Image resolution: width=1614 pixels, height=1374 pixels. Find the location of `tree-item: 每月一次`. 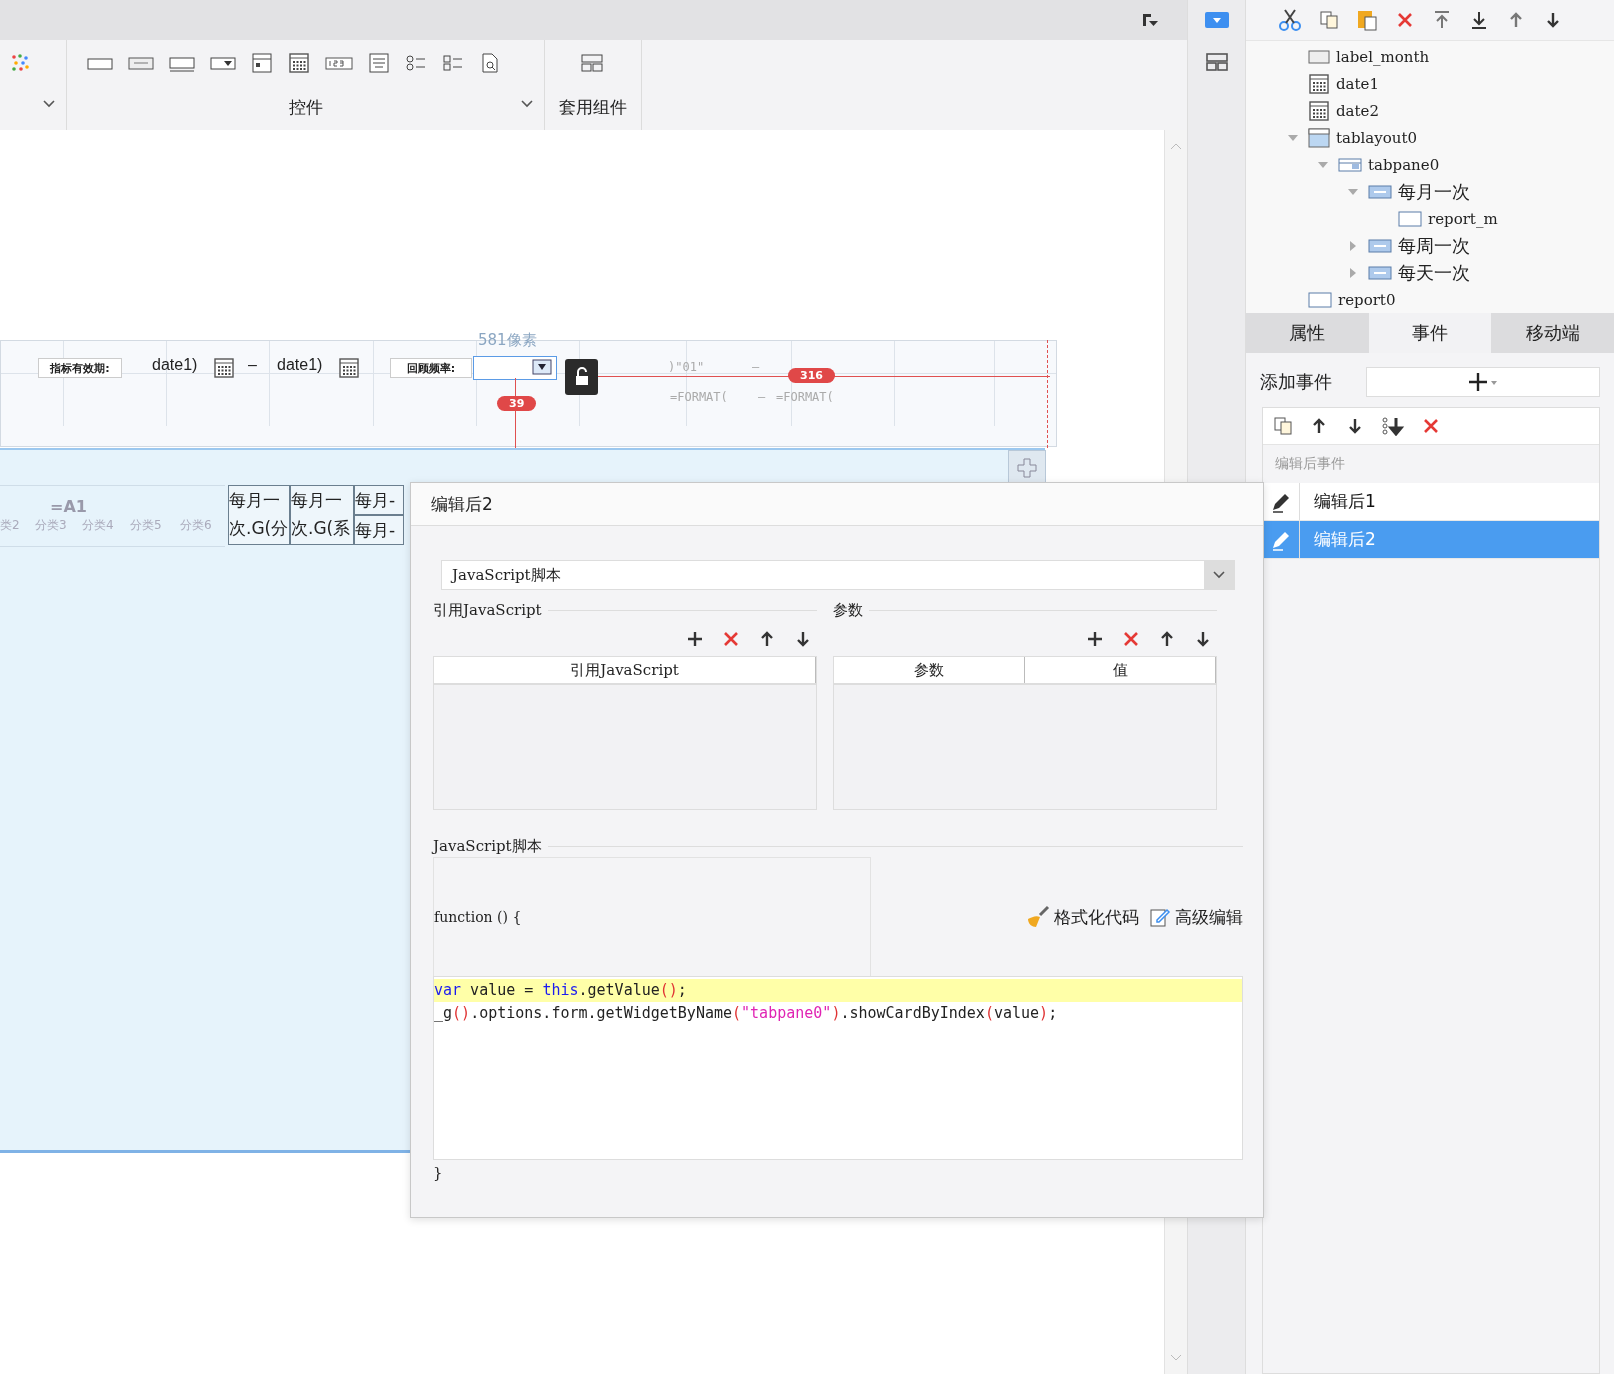

tree-item: 每月一次 is located at coordinates (1434, 191).